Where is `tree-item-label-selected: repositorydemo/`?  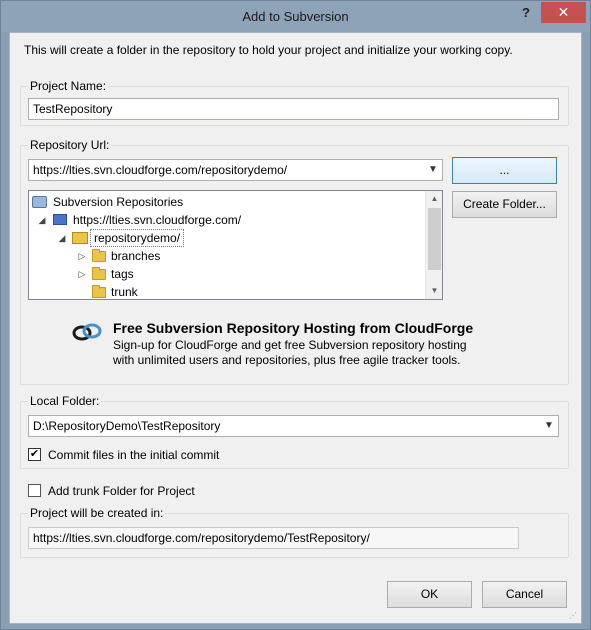 tree-item-label-selected: repositorydemo/ is located at coordinates (137, 238).